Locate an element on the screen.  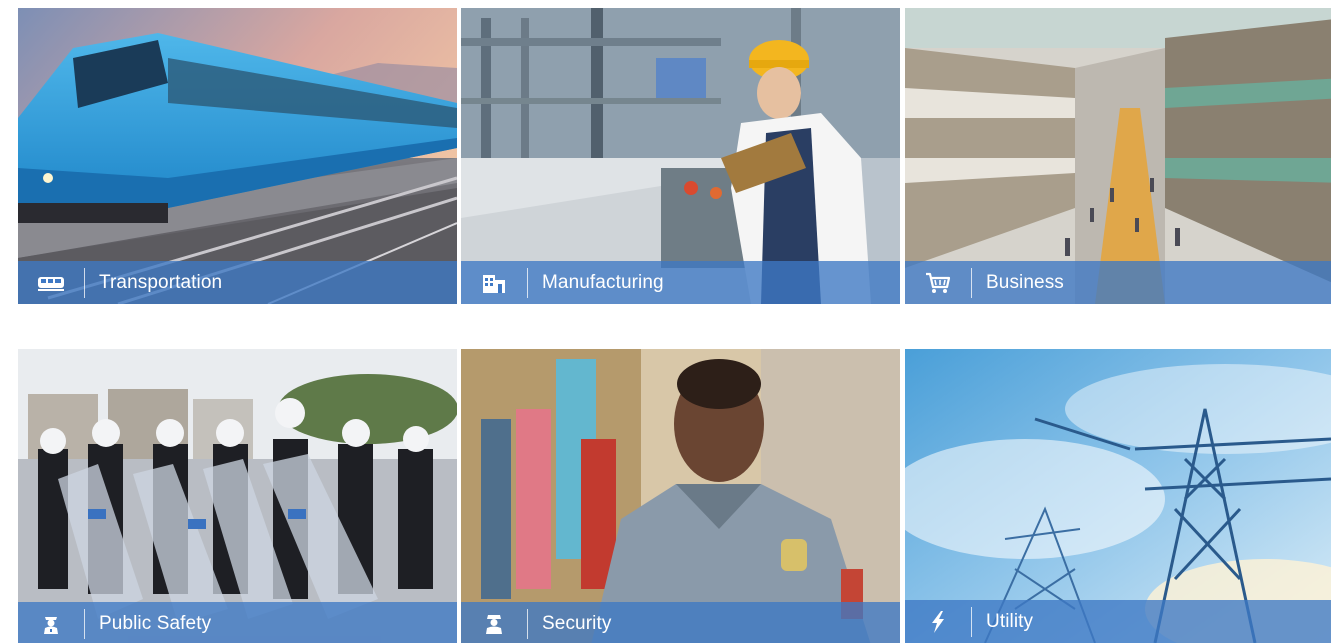
security-guard-icon is located at coordinates (494, 622).